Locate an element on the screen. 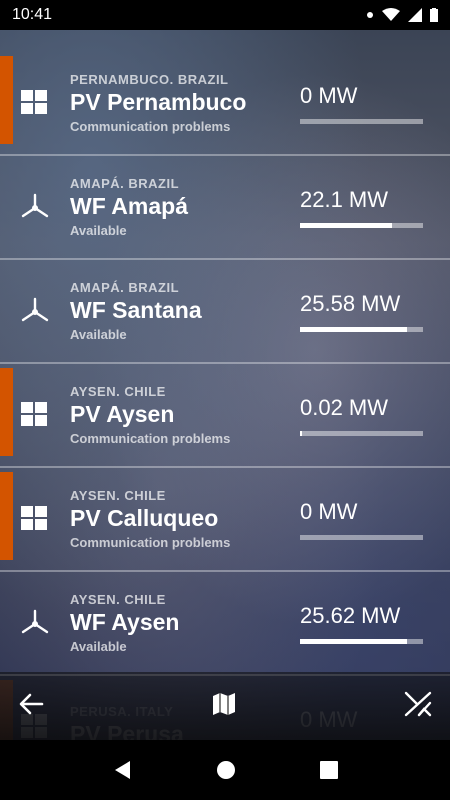 Image resolution: width=450 pixels, height=800 pixels. plant-name: PV Aysen is located at coordinates (122, 414).